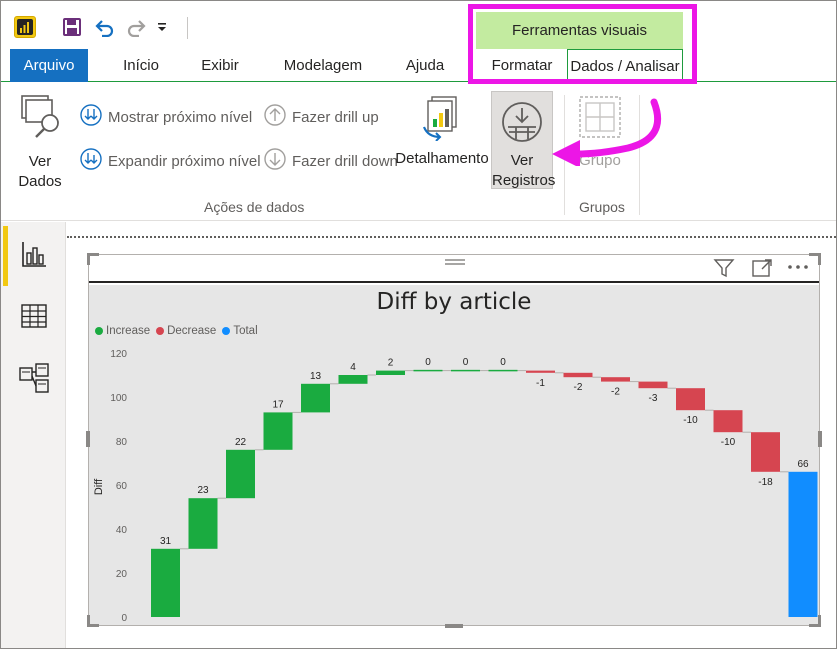 The width and height of the screenshot is (837, 649). Describe the element at coordinates (33, 380) in the screenshot. I see `nav-model-view` at that location.